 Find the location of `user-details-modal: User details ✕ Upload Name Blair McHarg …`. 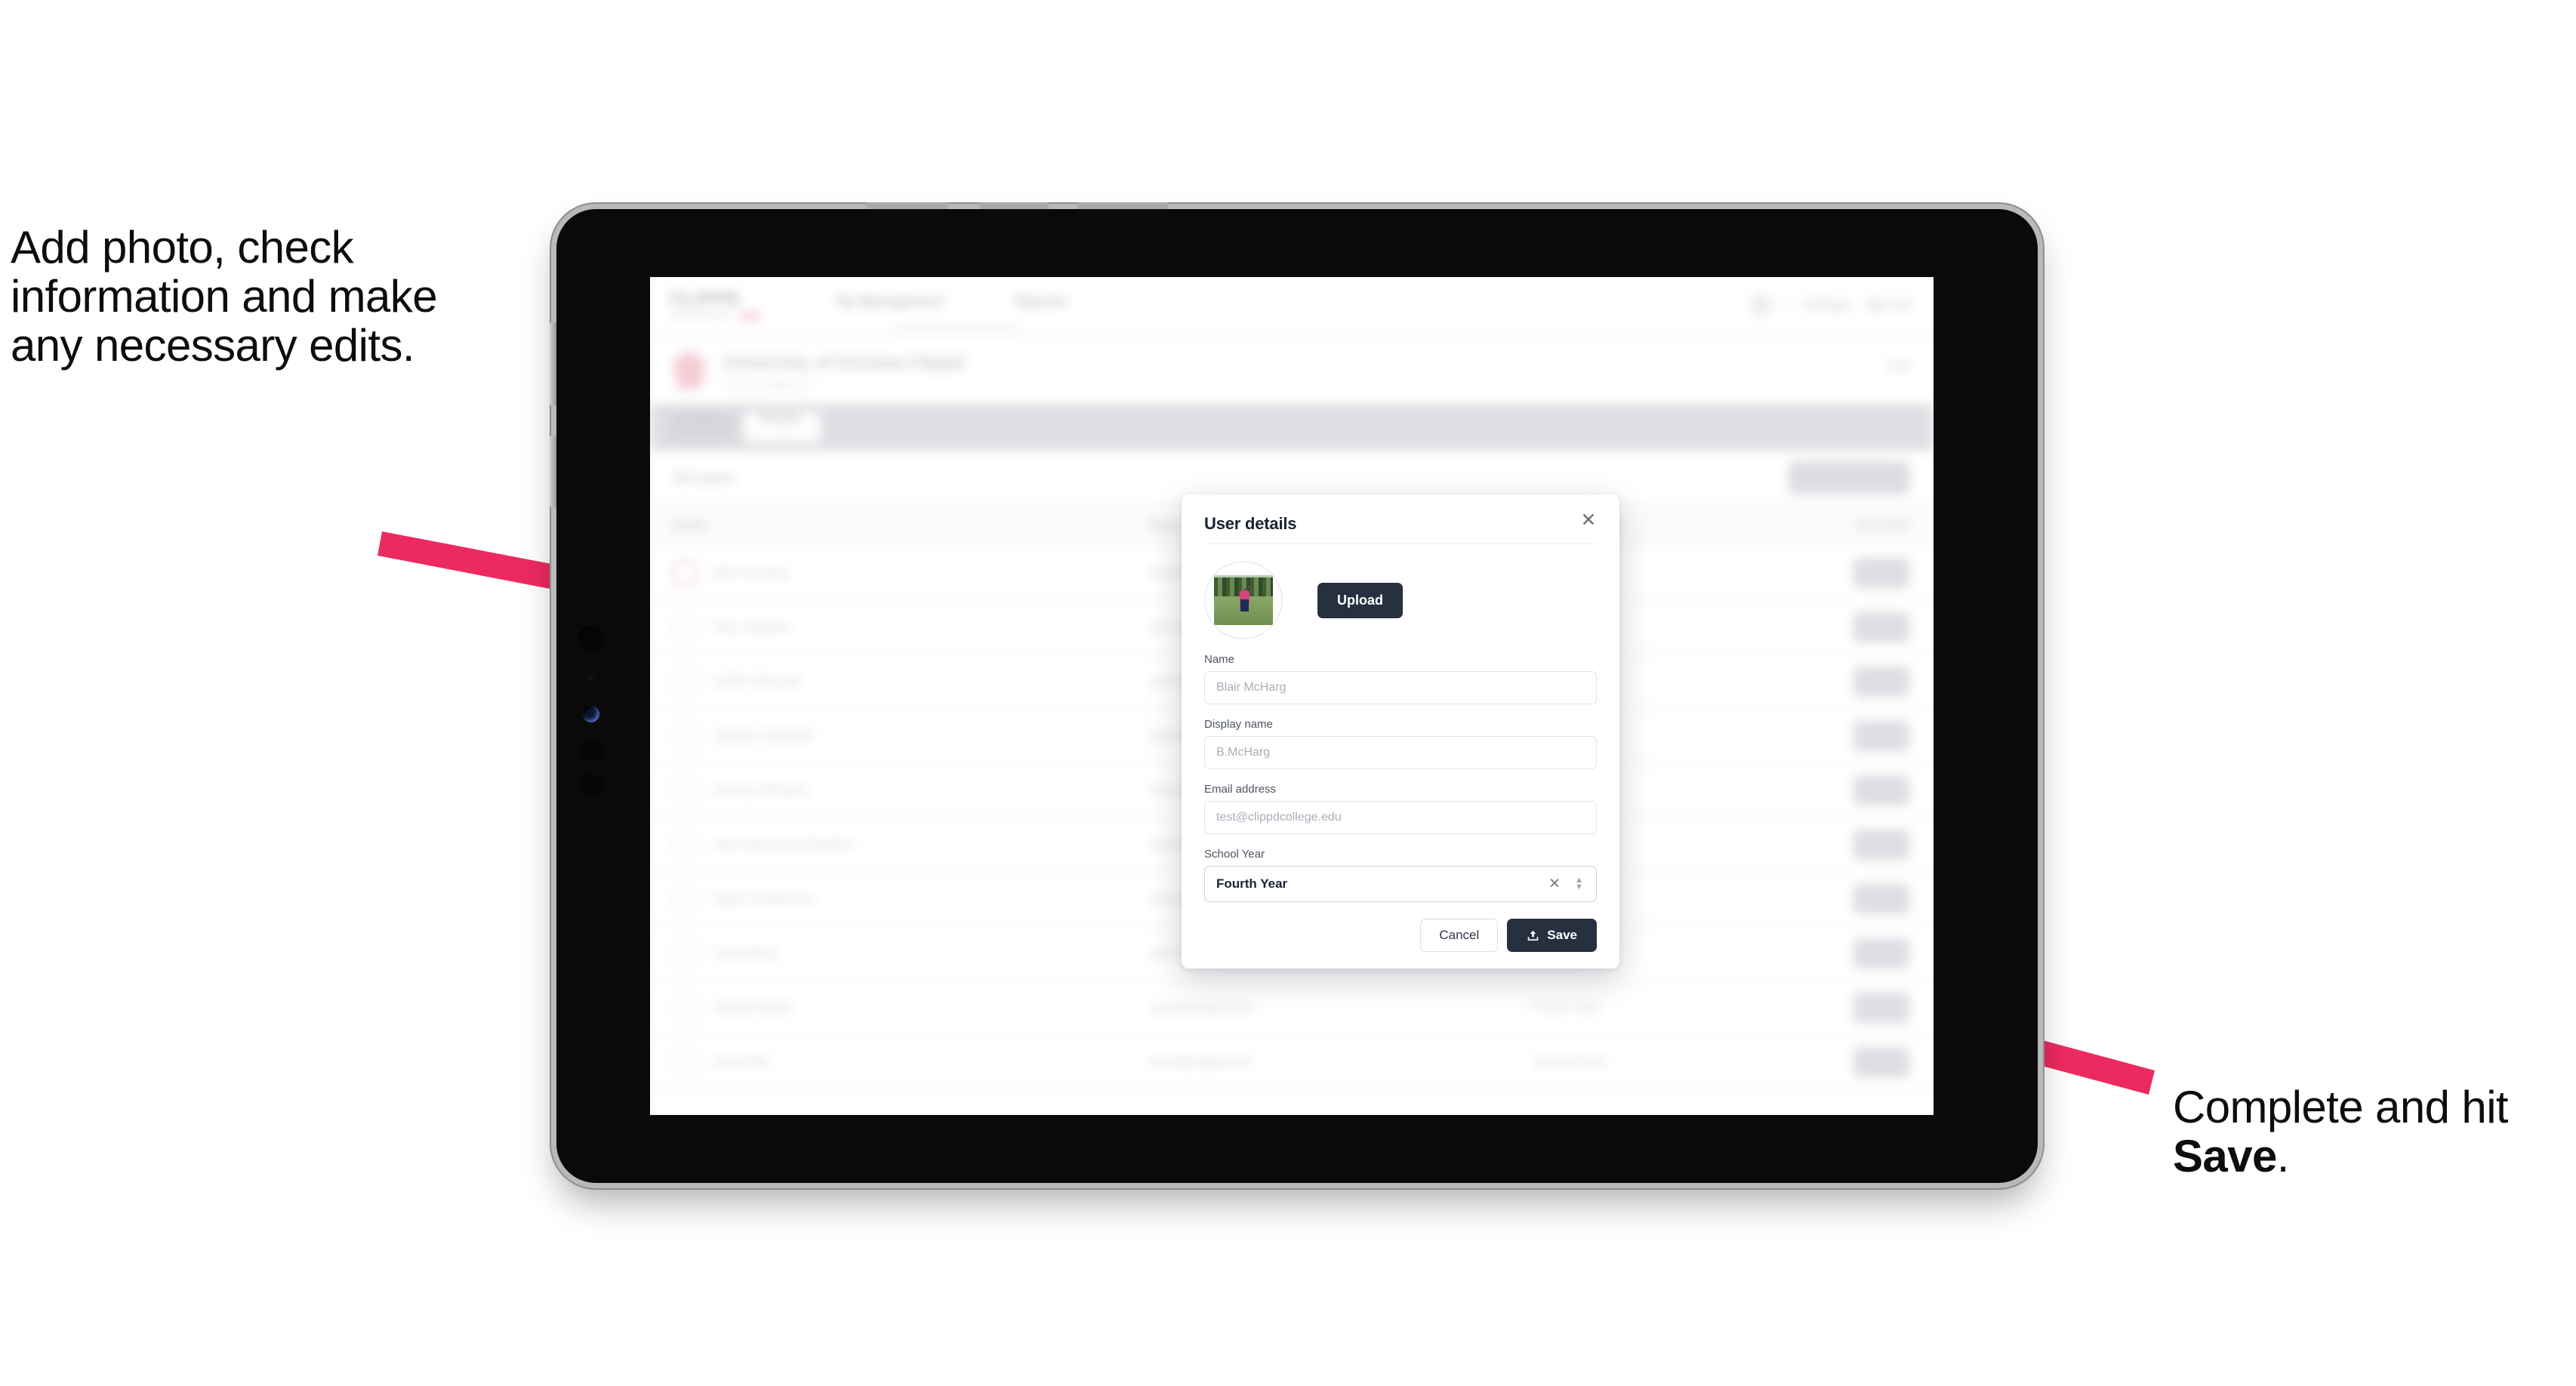

user-details-modal: User details ✕ Upload Name Blair McHarg … is located at coordinates (1400, 731).